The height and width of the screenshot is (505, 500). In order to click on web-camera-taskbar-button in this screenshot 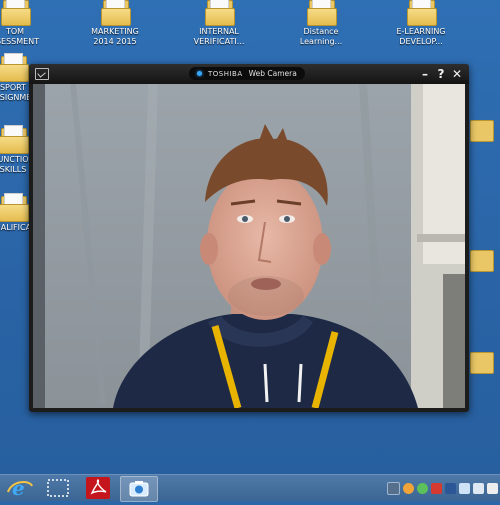, I will do `click(139, 489)`.